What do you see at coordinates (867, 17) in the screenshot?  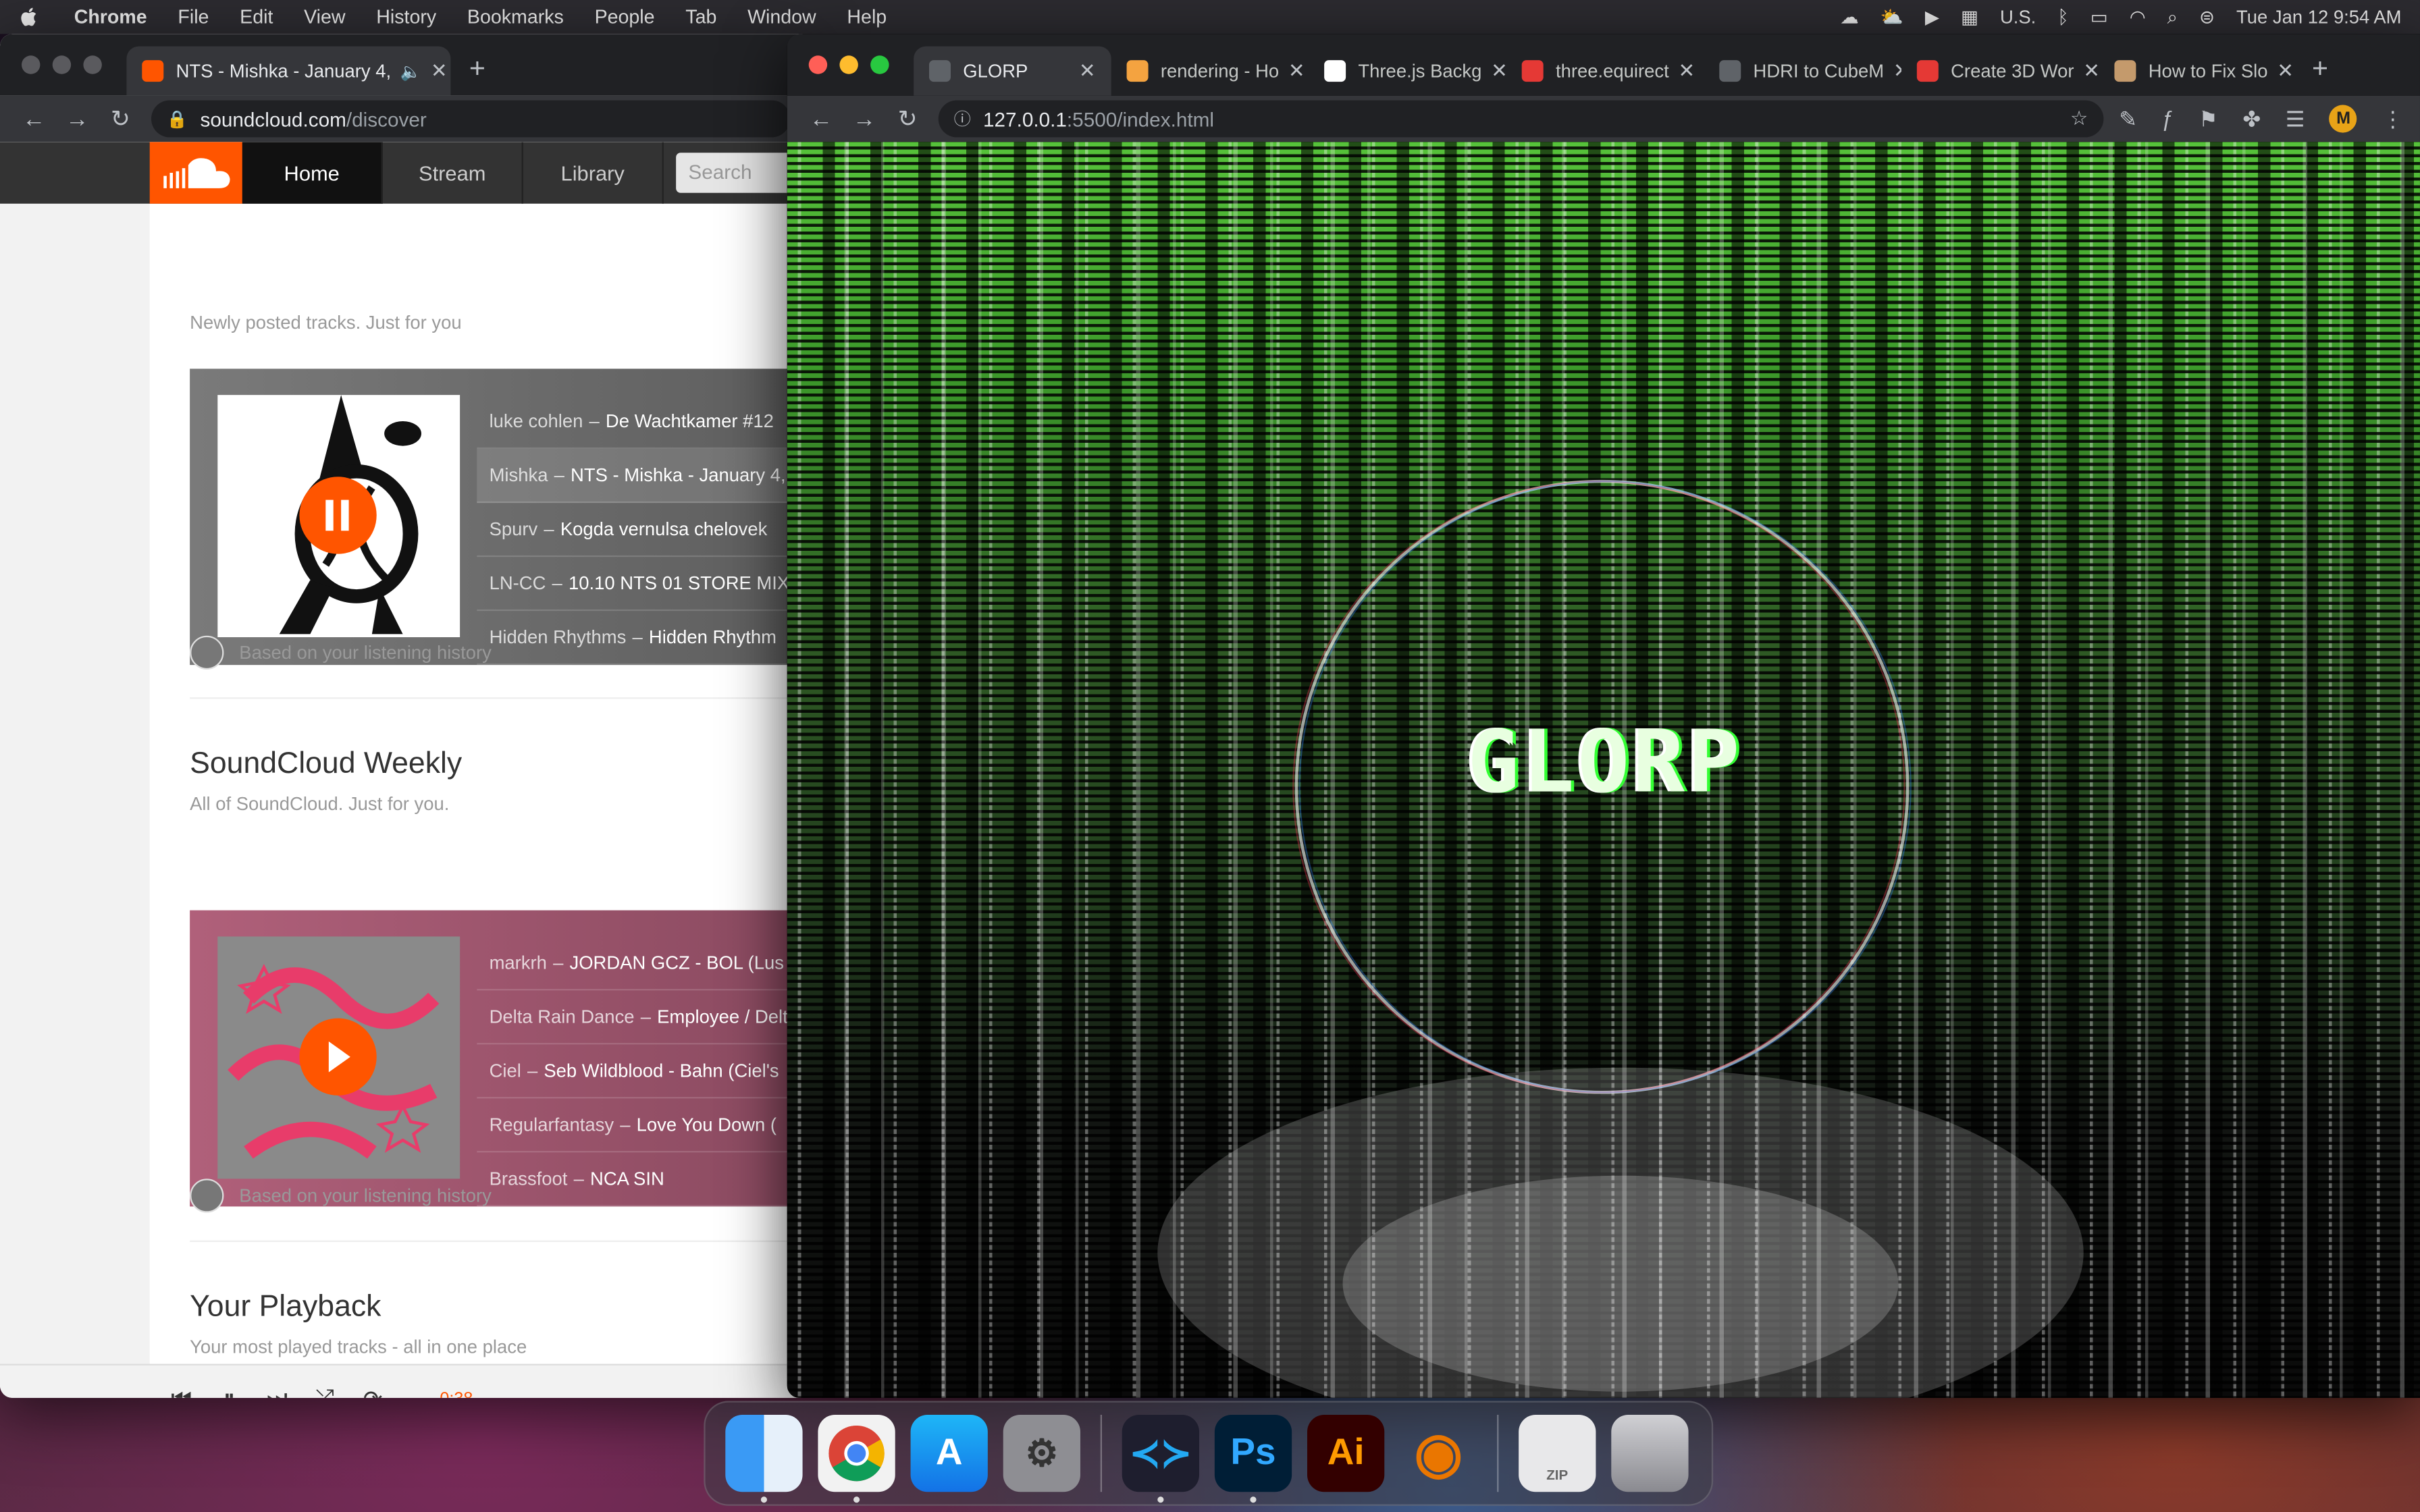 I see `menu-help: Help` at bounding box center [867, 17].